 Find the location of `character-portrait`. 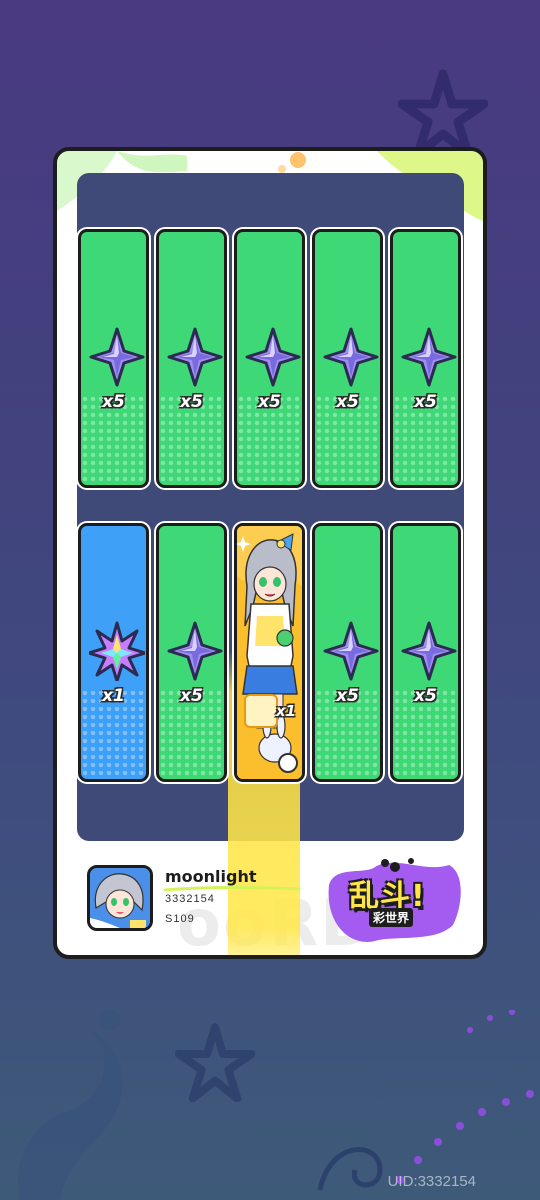

character-portrait is located at coordinates (269, 652).